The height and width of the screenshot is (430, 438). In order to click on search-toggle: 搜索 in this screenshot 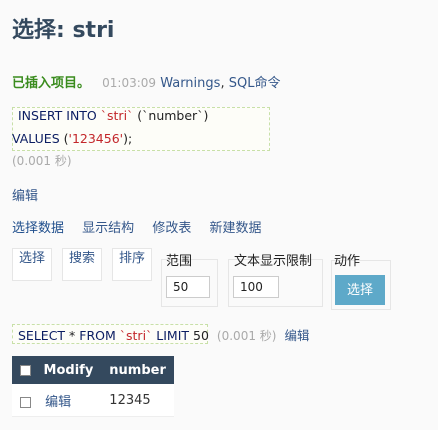, I will do `click(82, 264)`.